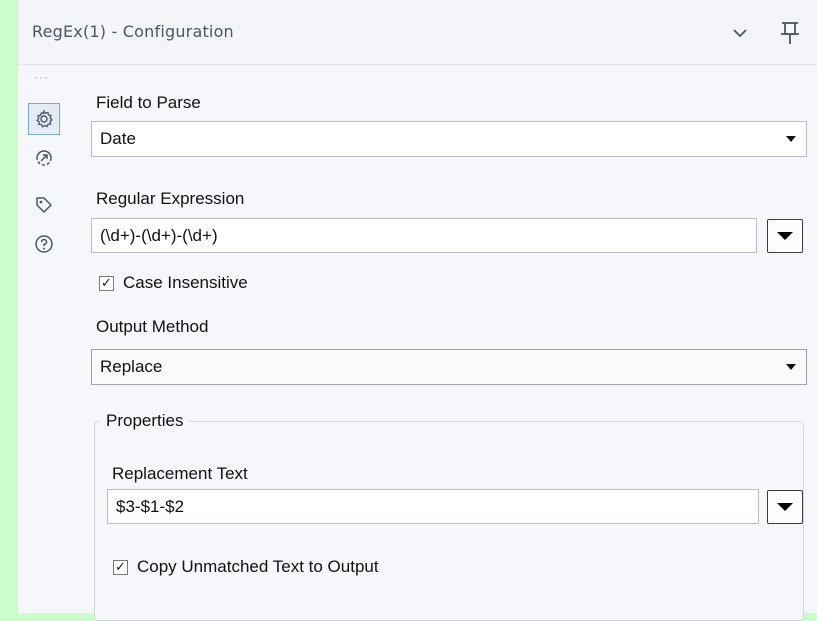 The width and height of the screenshot is (817, 621). Describe the element at coordinates (424, 235) in the screenshot. I see `regular-expression-input: (\d+)-(\d+)-(\d+)` at that location.